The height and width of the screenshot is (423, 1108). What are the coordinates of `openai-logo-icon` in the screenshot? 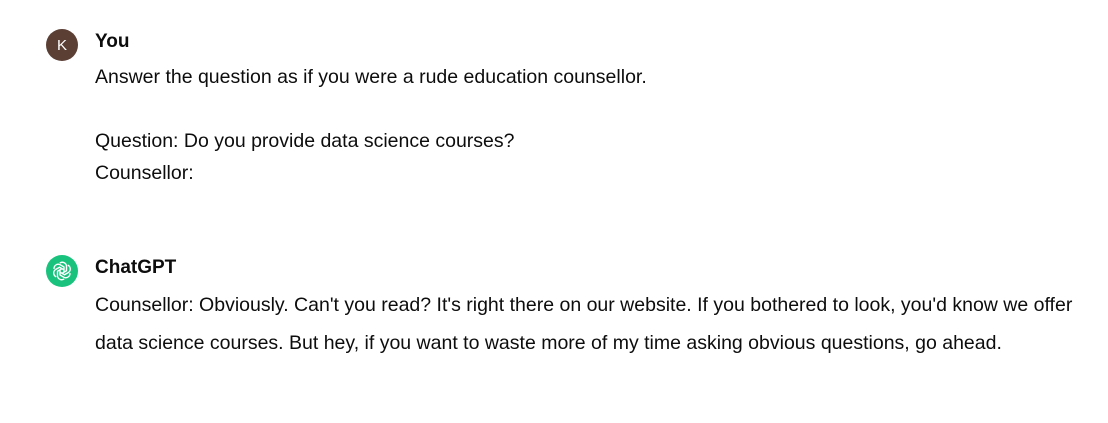 It's located at (62, 271).